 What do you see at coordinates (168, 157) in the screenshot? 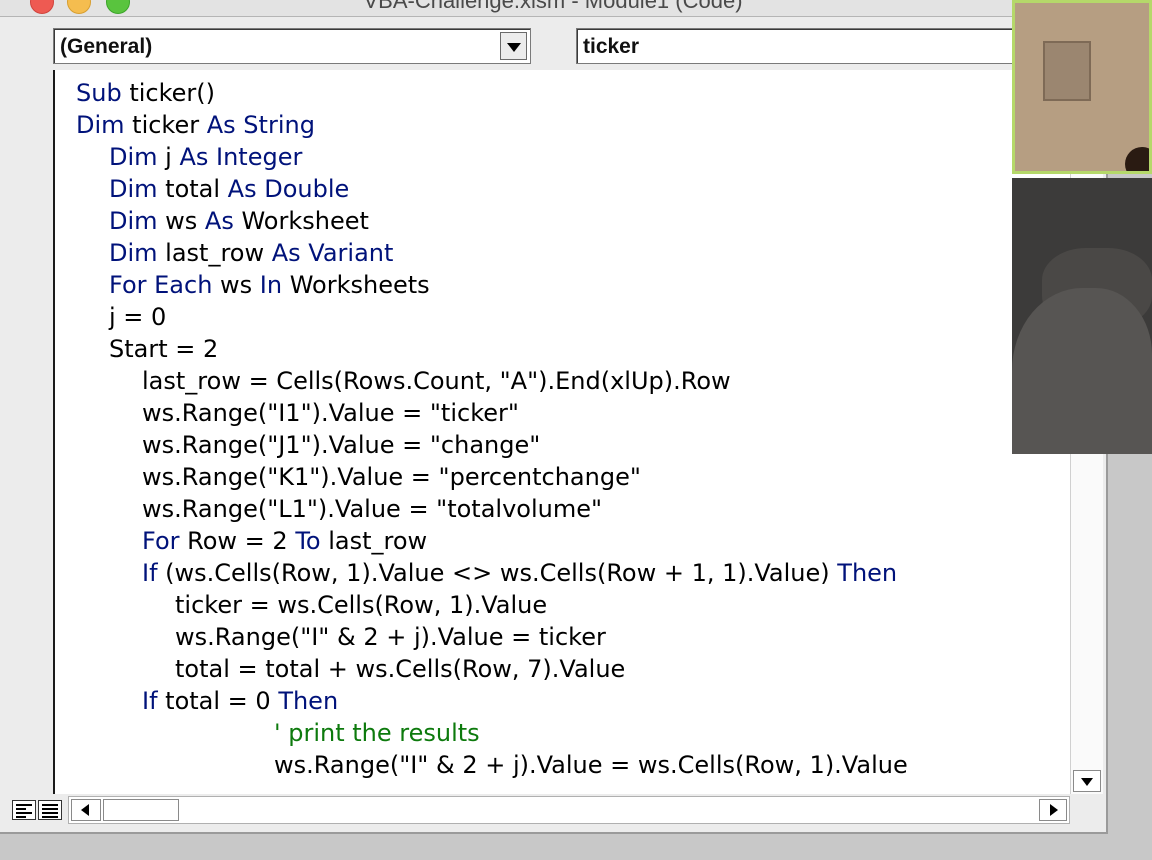
I see `code-text: j` at bounding box center [168, 157].